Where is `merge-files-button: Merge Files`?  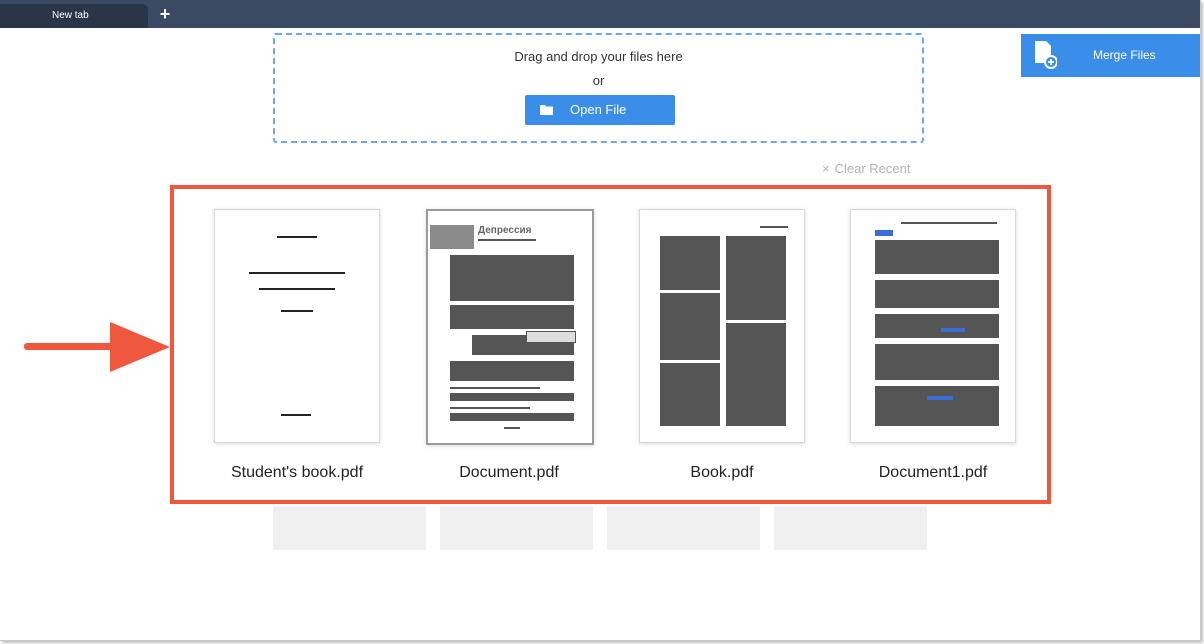 merge-files-button: Merge Files is located at coordinates (1110, 55).